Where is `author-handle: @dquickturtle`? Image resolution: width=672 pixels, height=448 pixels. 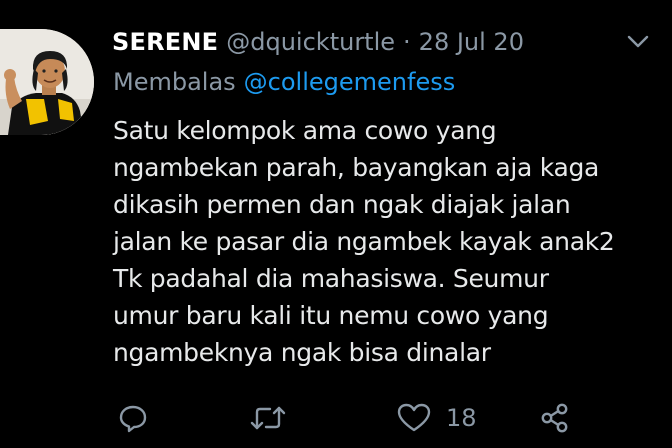
author-handle: @dquickturtle is located at coordinates (310, 42).